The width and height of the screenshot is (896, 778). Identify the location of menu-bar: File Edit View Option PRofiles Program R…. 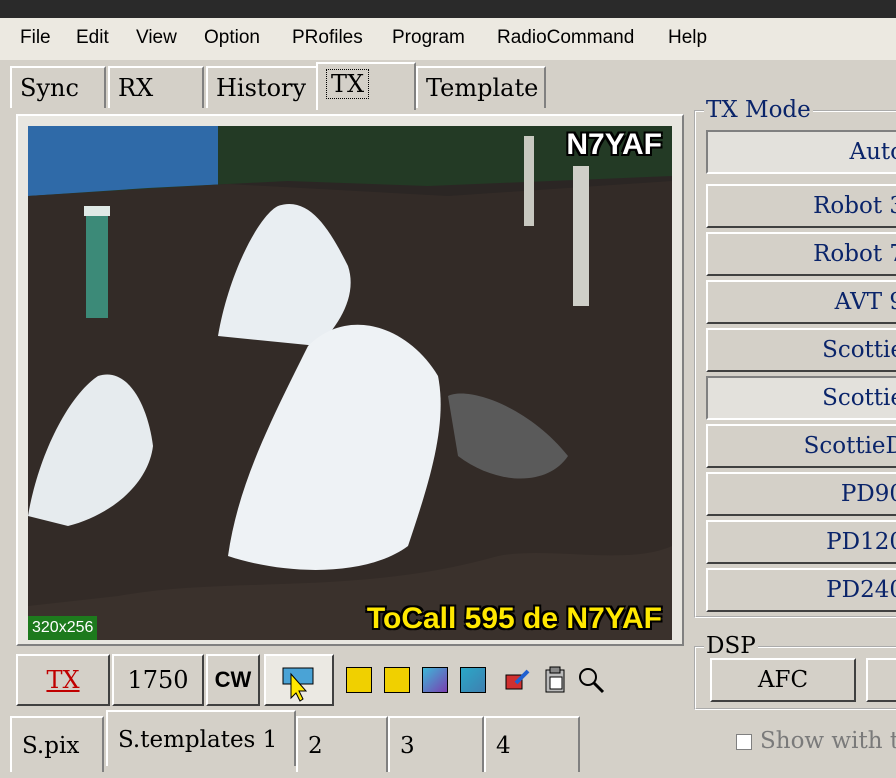
(448, 39).